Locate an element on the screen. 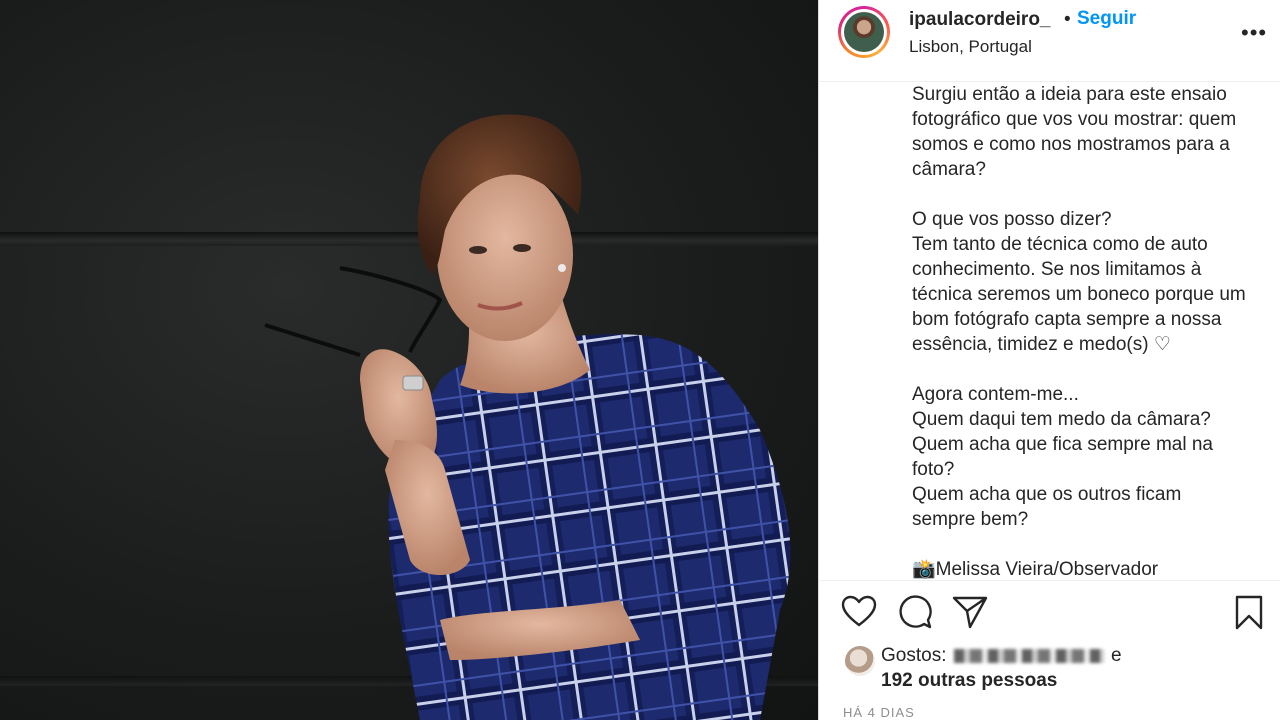 This screenshot has height=720, width=1280. follow-button: Seguir is located at coordinates (1106, 19).